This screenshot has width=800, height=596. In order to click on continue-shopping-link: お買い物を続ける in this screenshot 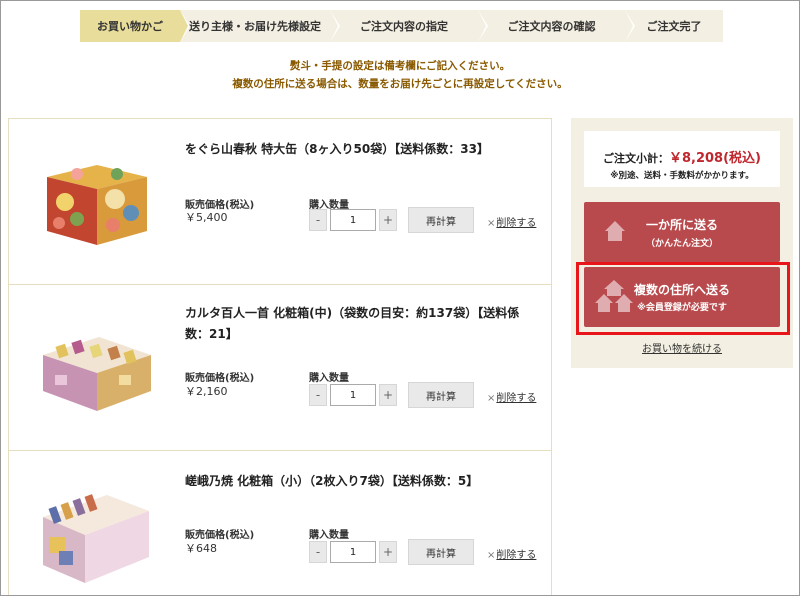, I will do `click(682, 347)`.